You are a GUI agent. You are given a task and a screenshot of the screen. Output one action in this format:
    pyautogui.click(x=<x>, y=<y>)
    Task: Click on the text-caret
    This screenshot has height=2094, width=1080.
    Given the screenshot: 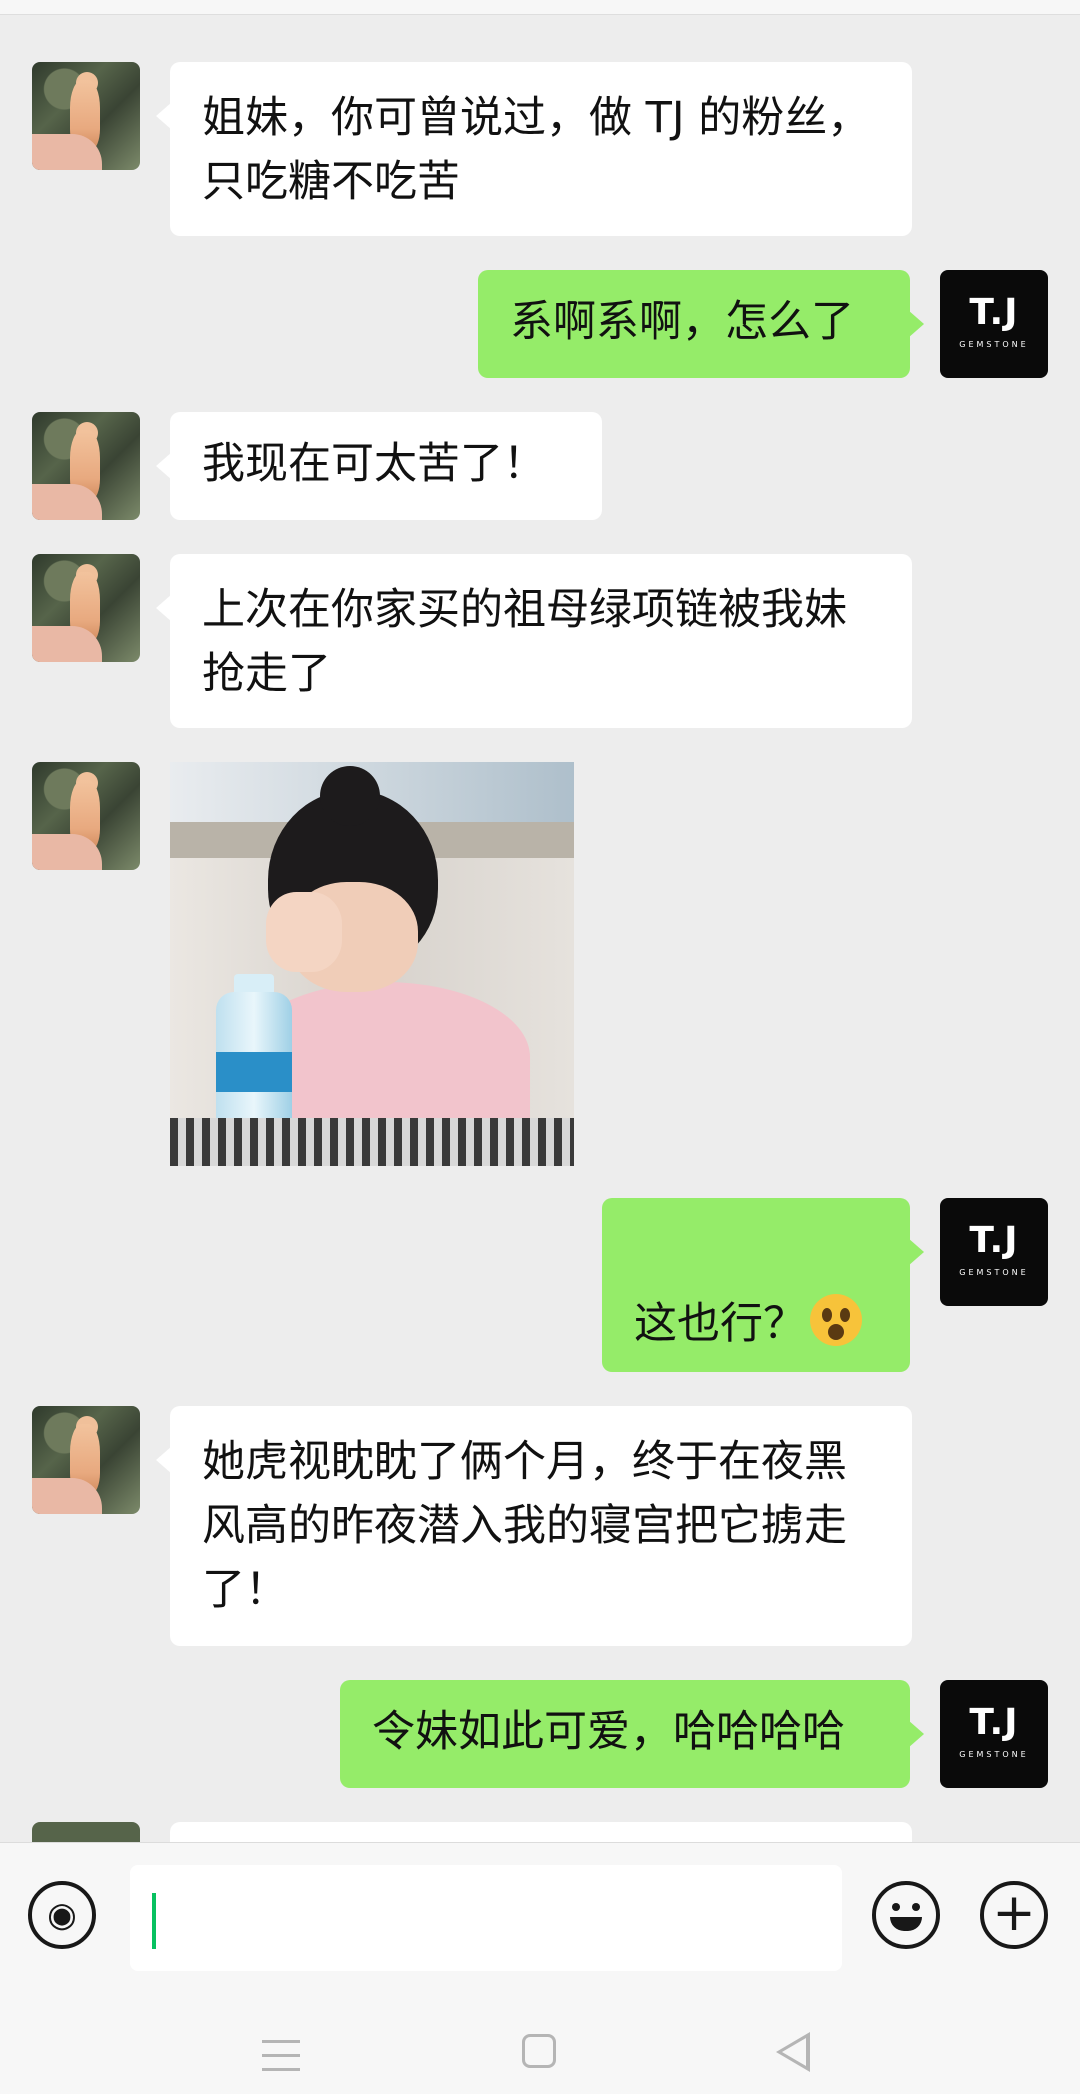 What is the action you would take?
    pyautogui.click(x=154, y=1921)
    